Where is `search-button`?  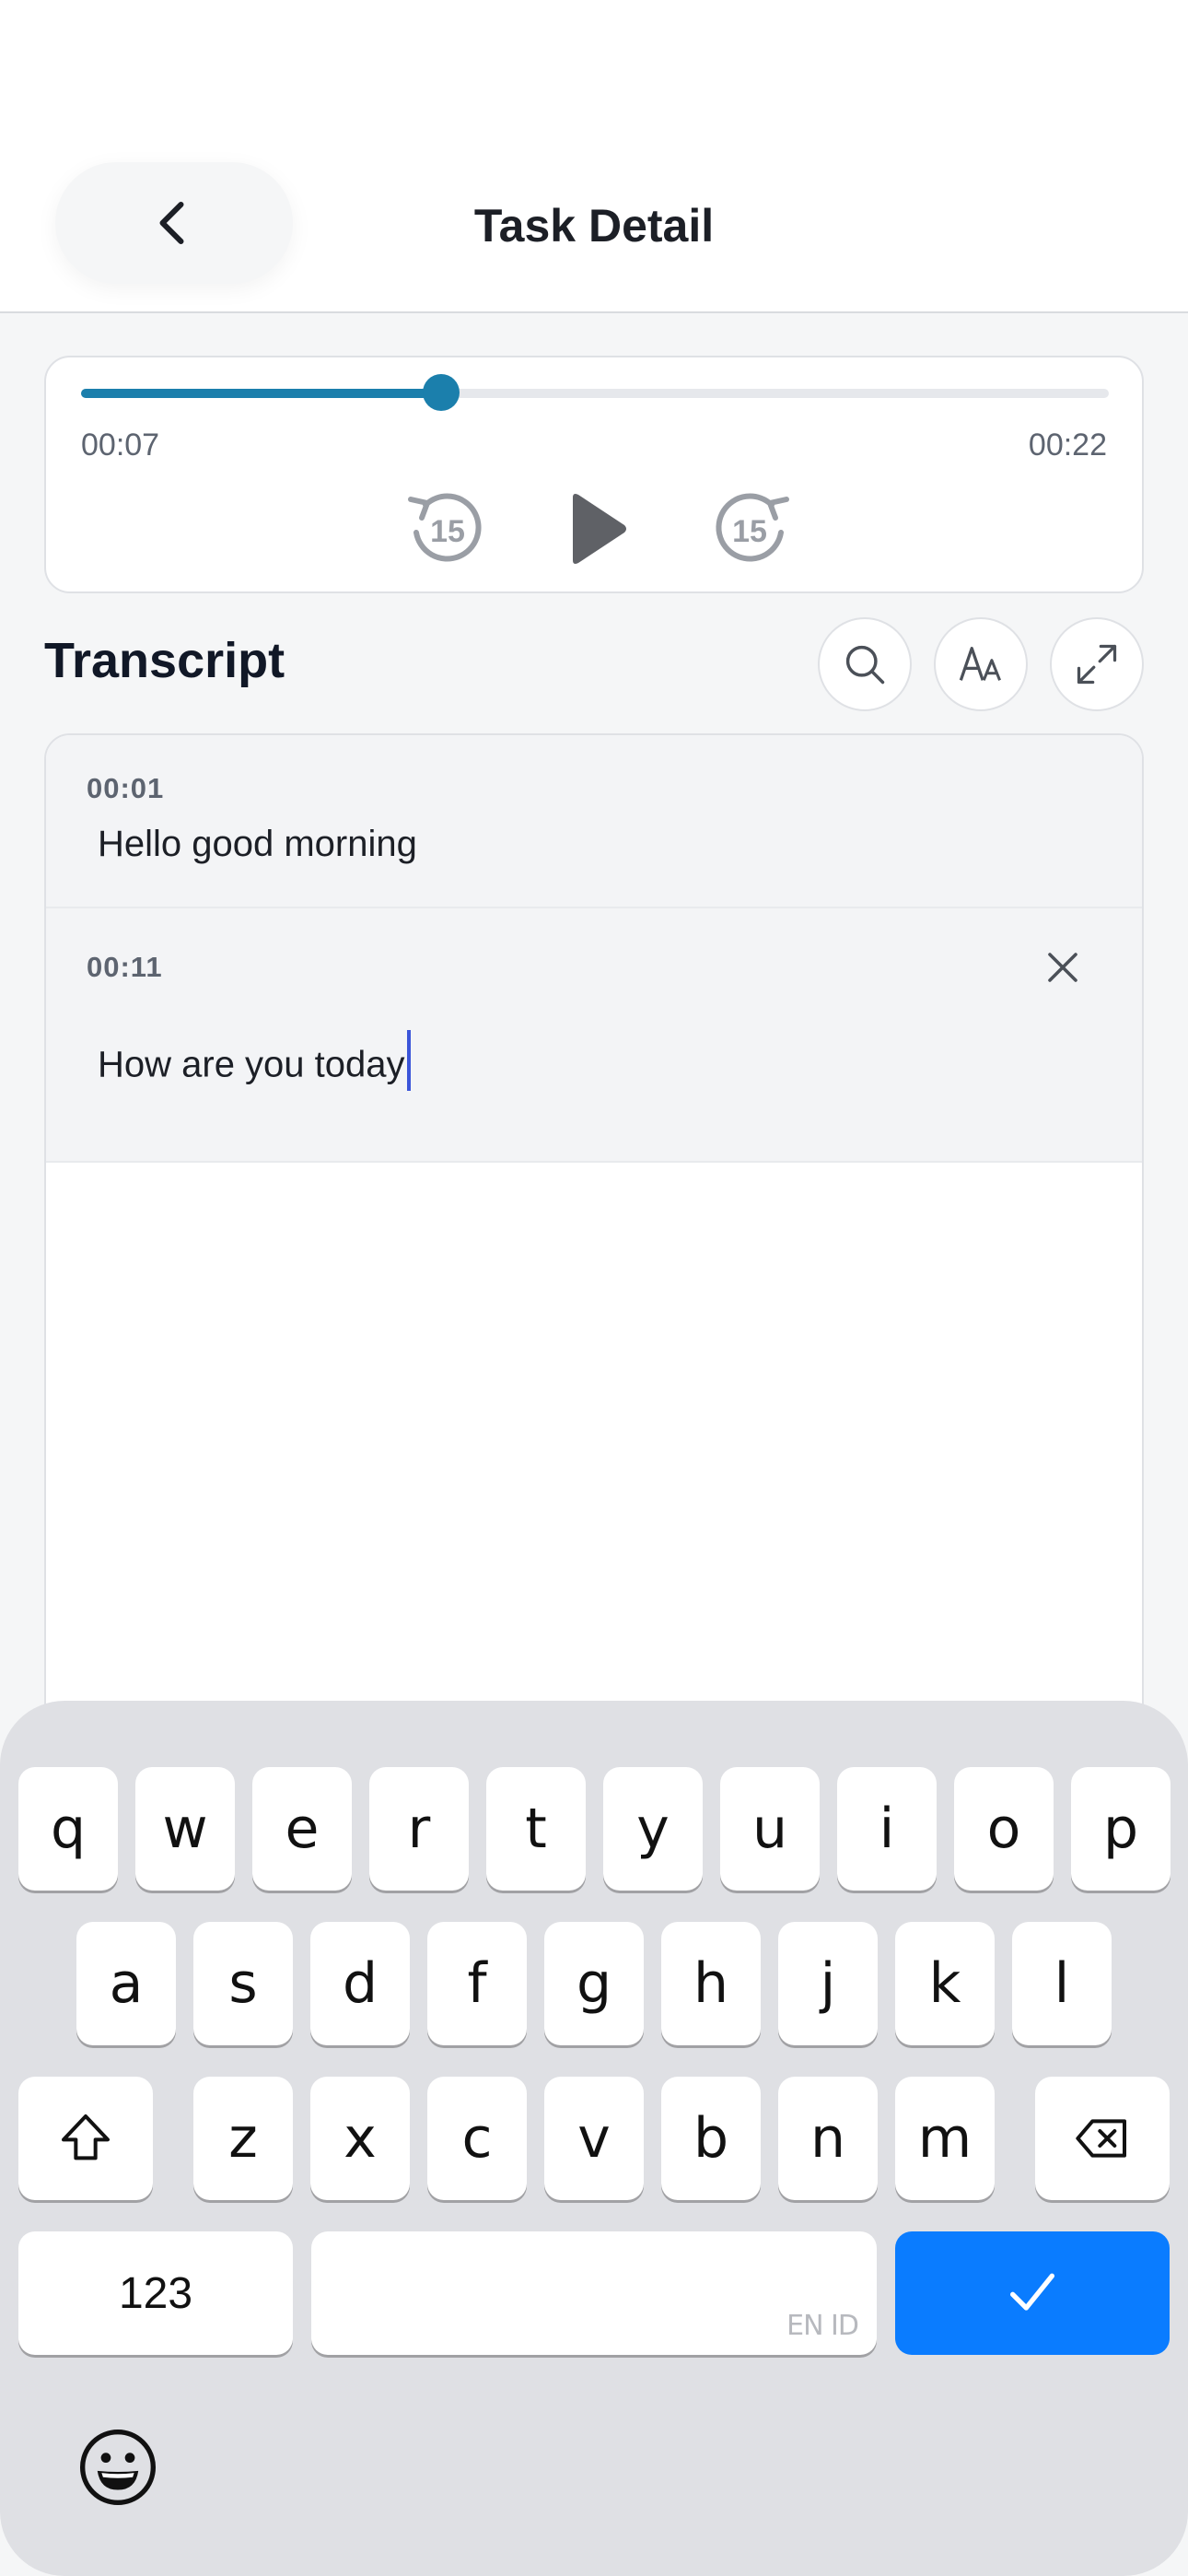 search-button is located at coordinates (865, 664).